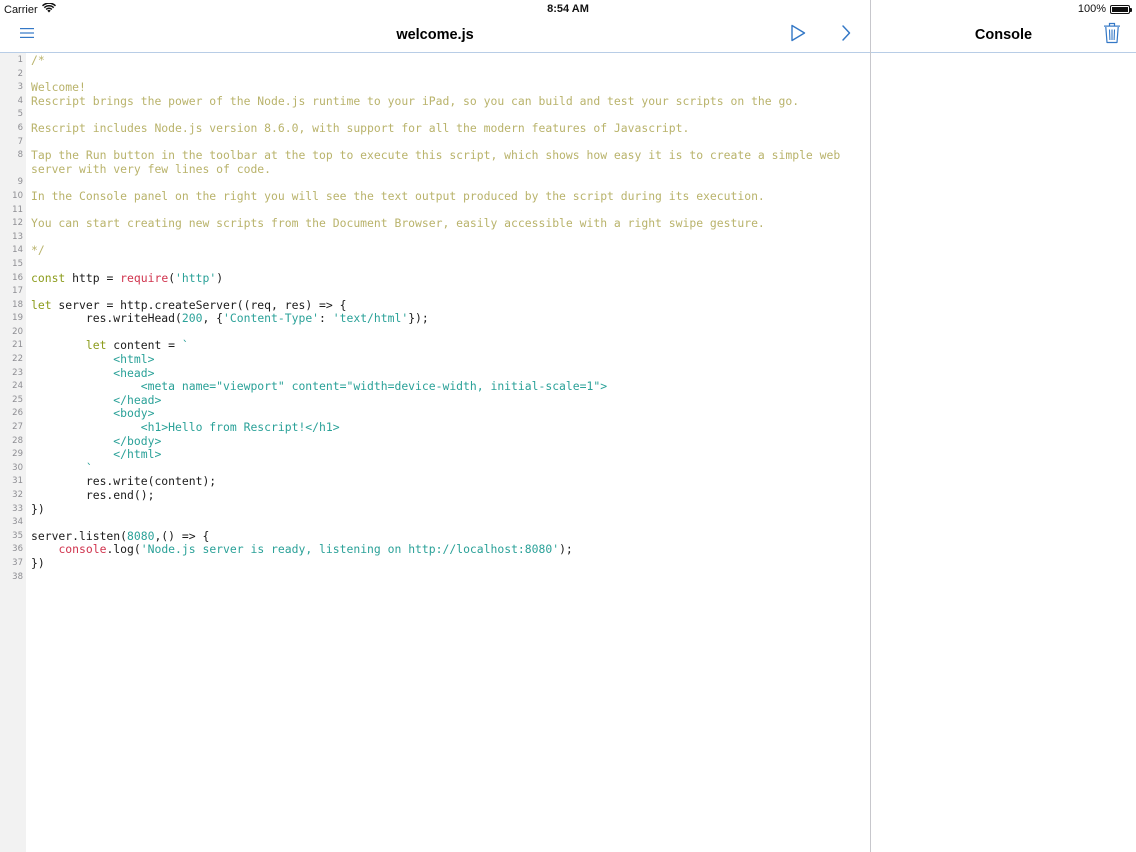  Describe the element at coordinates (17, 386) in the screenshot. I see `line-number: 24` at that location.